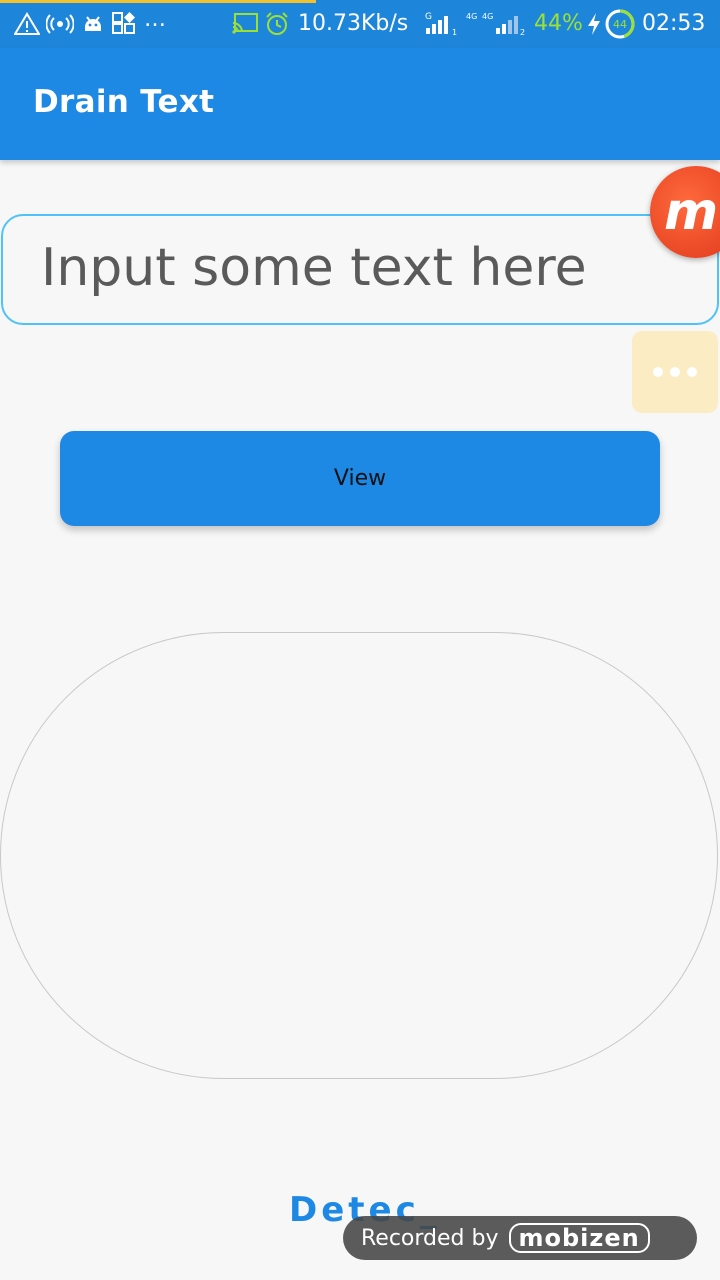 This screenshot has height=1280, width=720. I want to click on network-speed: 10.73Kb/s, so click(353, 23).